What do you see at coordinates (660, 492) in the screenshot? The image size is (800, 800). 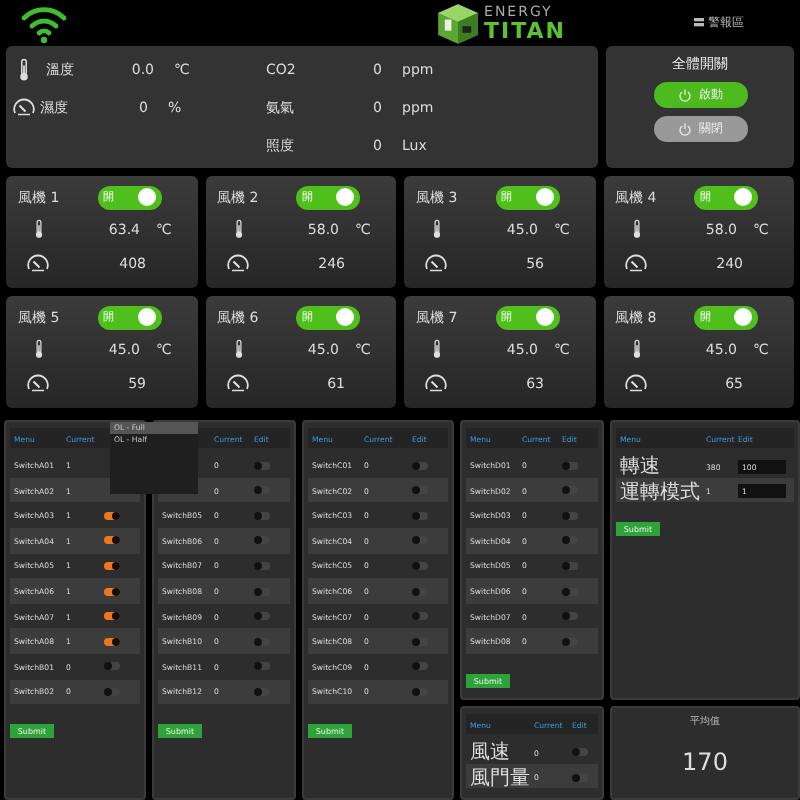 I see `table-cell: 運轉模式` at bounding box center [660, 492].